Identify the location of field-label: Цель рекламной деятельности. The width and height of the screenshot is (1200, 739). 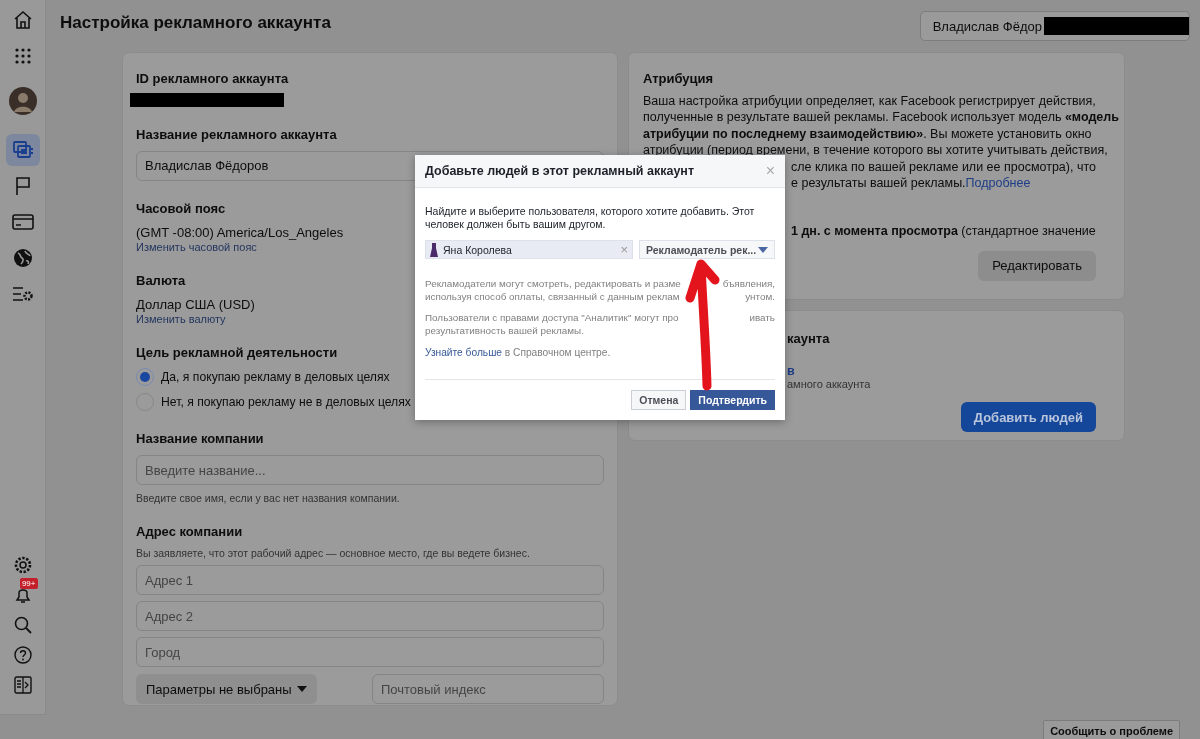
(237, 353).